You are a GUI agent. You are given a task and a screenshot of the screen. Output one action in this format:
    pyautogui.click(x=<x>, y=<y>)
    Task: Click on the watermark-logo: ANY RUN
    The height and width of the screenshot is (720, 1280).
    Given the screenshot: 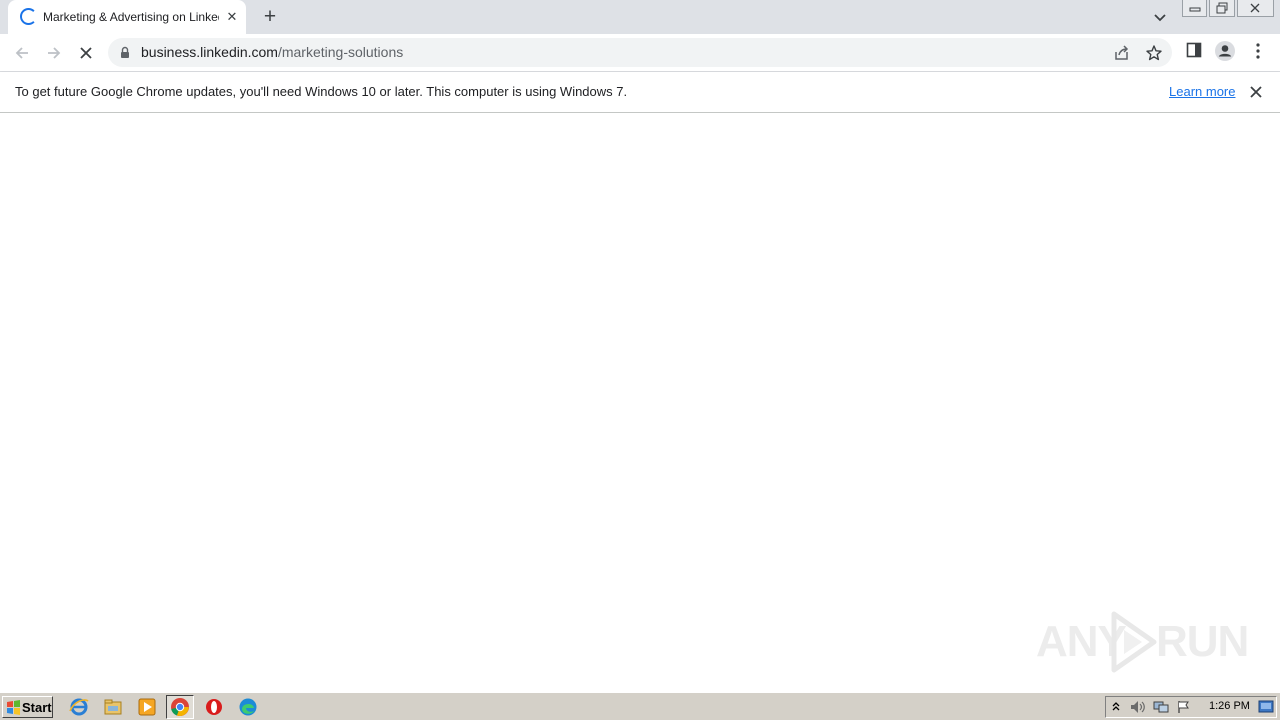 What is the action you would take?
    pyautogui.click(x=1142, y=641)
    